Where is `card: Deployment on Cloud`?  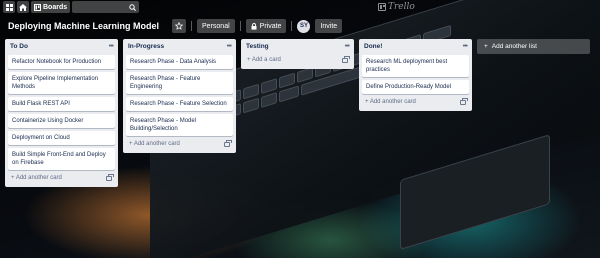
card: Deployment on Cloud is located at coordinates (61, 138).